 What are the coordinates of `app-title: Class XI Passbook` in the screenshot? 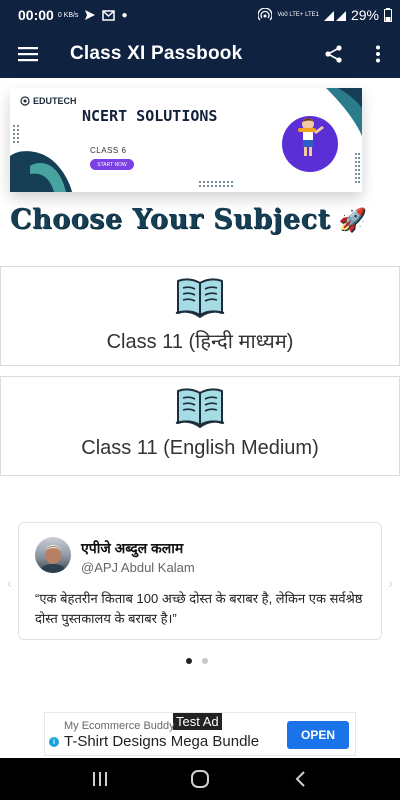 It's located at (156, 53).